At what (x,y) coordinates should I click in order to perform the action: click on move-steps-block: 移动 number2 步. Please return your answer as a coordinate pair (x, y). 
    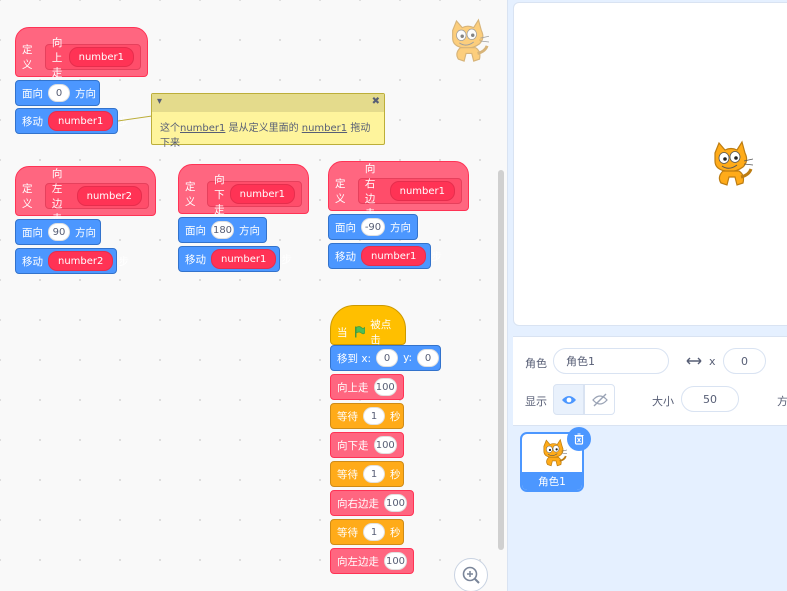
    Looking at the image, I should click on (72, 261).